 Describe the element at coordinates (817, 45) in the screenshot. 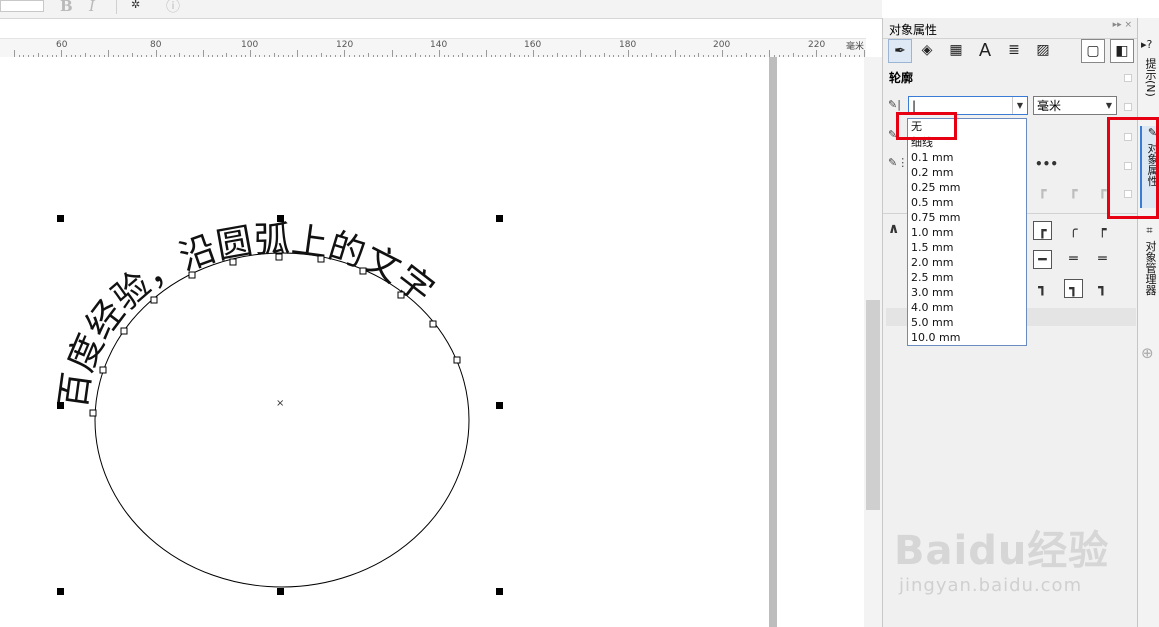

I see `ruler-label: 220` at that location.